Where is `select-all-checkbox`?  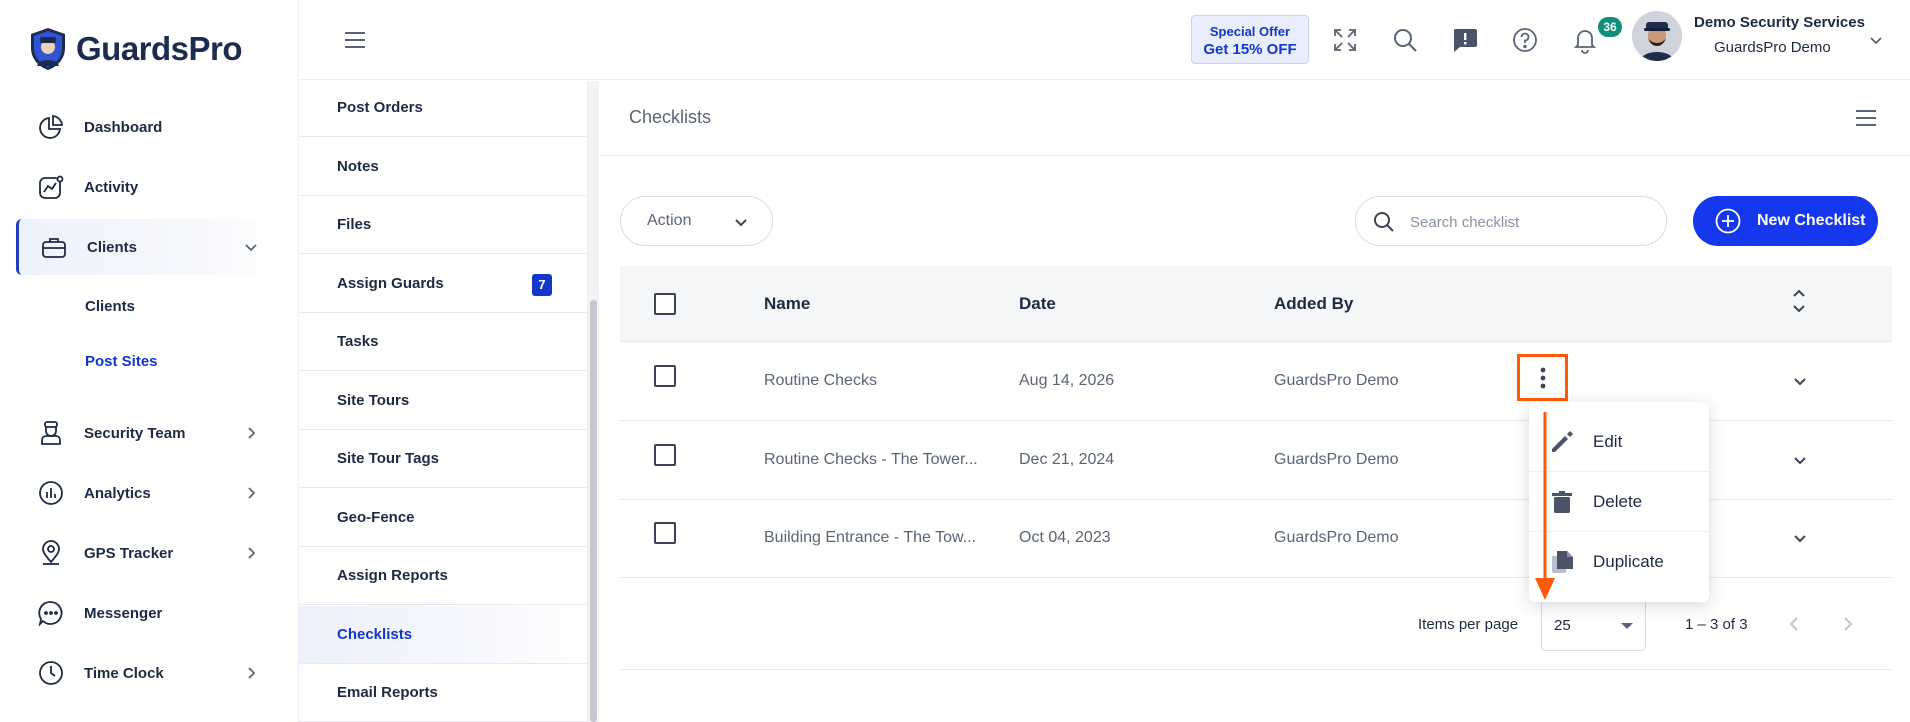
select-all-checkbox is located at coordinates (665, 304).